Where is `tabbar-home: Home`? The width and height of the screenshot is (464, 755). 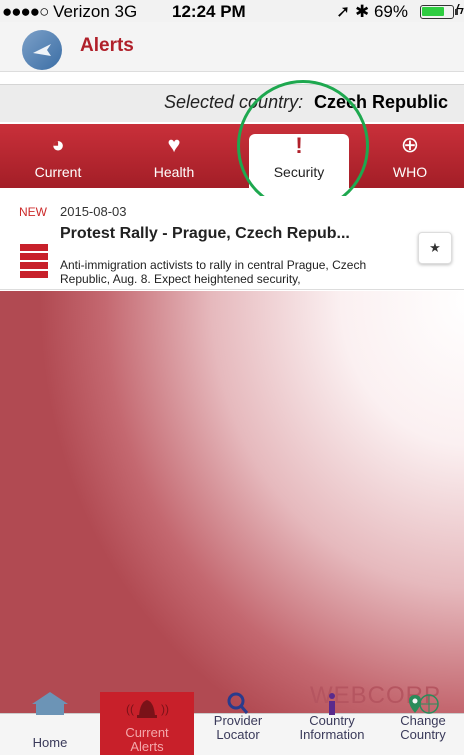 tabbar-home: Home is located at coordinates (50, 723).